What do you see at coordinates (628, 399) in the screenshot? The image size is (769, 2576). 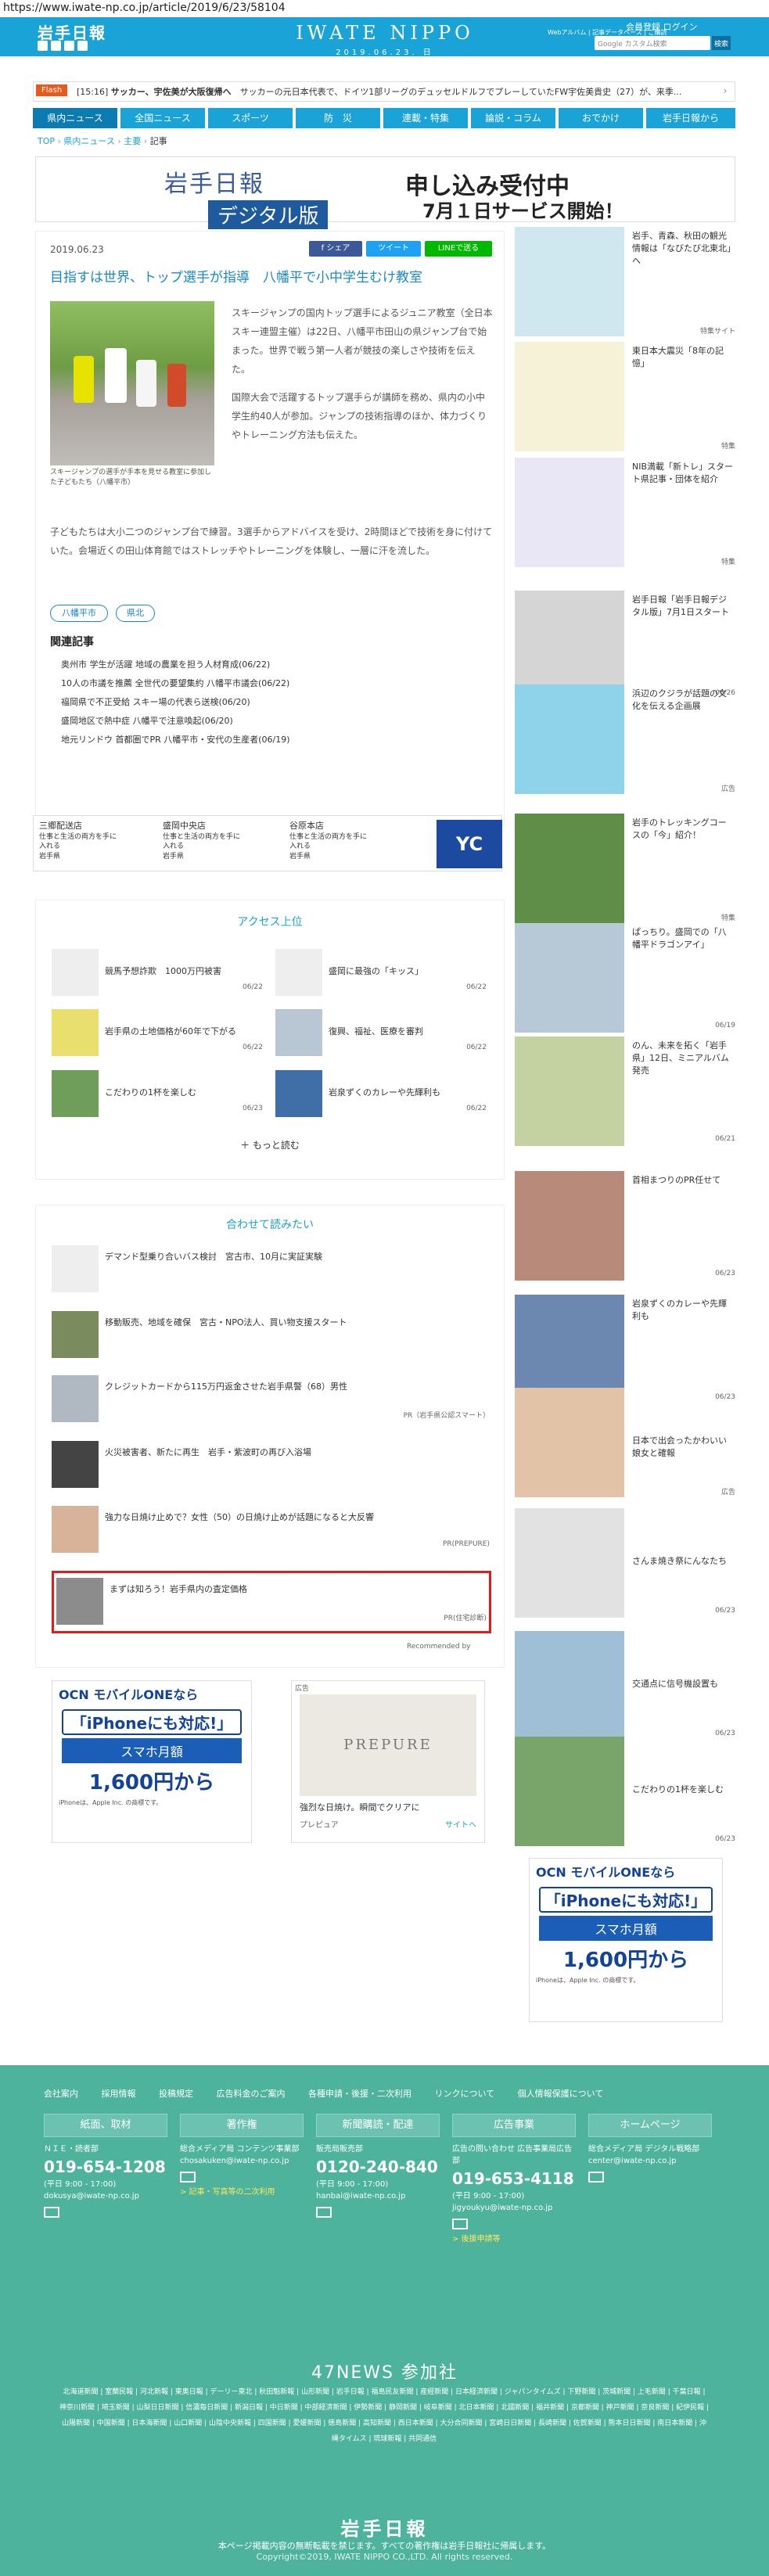 I see `sidebar-item: 東日本大震災「8年の記憶」 特集` at bounding box center [628, 399].